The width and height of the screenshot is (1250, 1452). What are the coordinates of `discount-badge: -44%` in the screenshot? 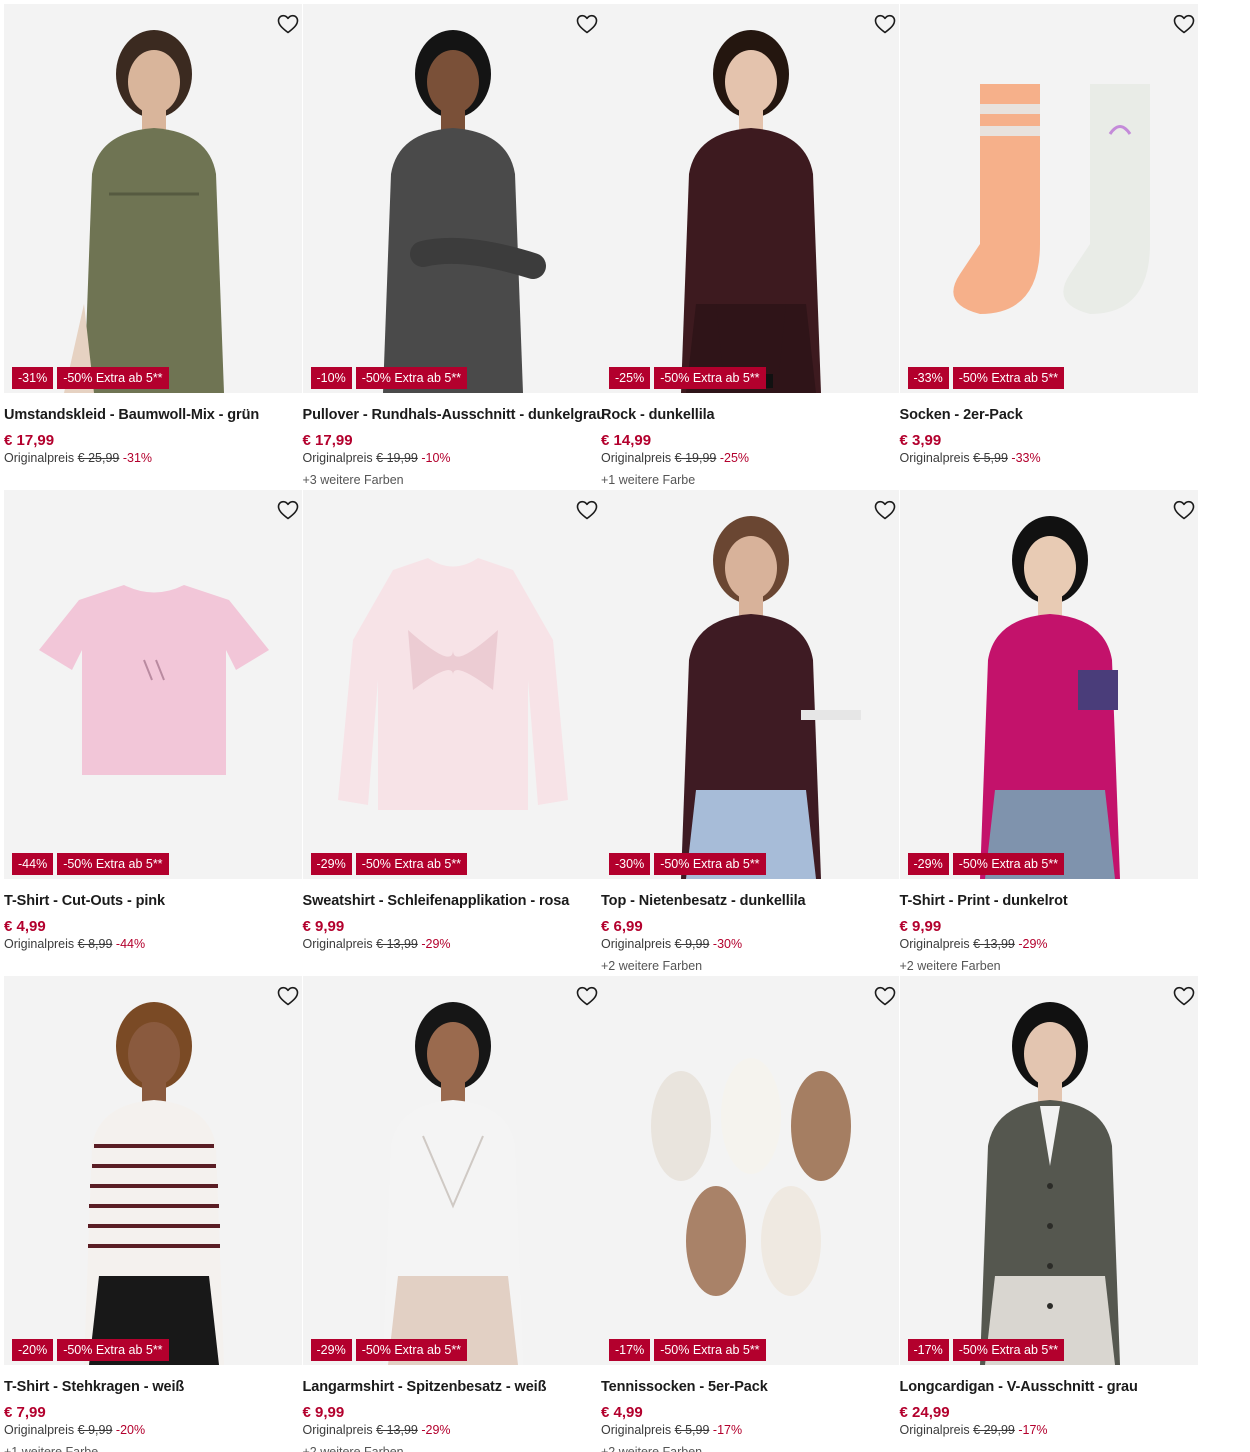 It's located at (33, 864).